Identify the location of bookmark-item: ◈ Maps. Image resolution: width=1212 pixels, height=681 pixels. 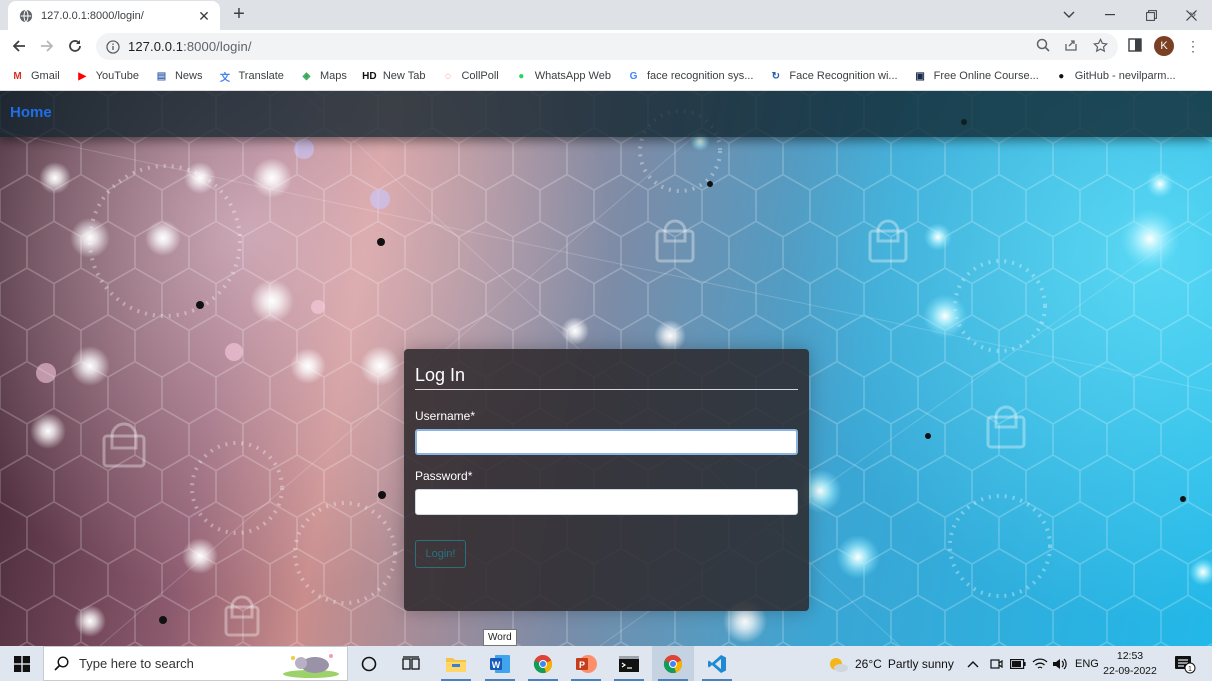
(323, 76).